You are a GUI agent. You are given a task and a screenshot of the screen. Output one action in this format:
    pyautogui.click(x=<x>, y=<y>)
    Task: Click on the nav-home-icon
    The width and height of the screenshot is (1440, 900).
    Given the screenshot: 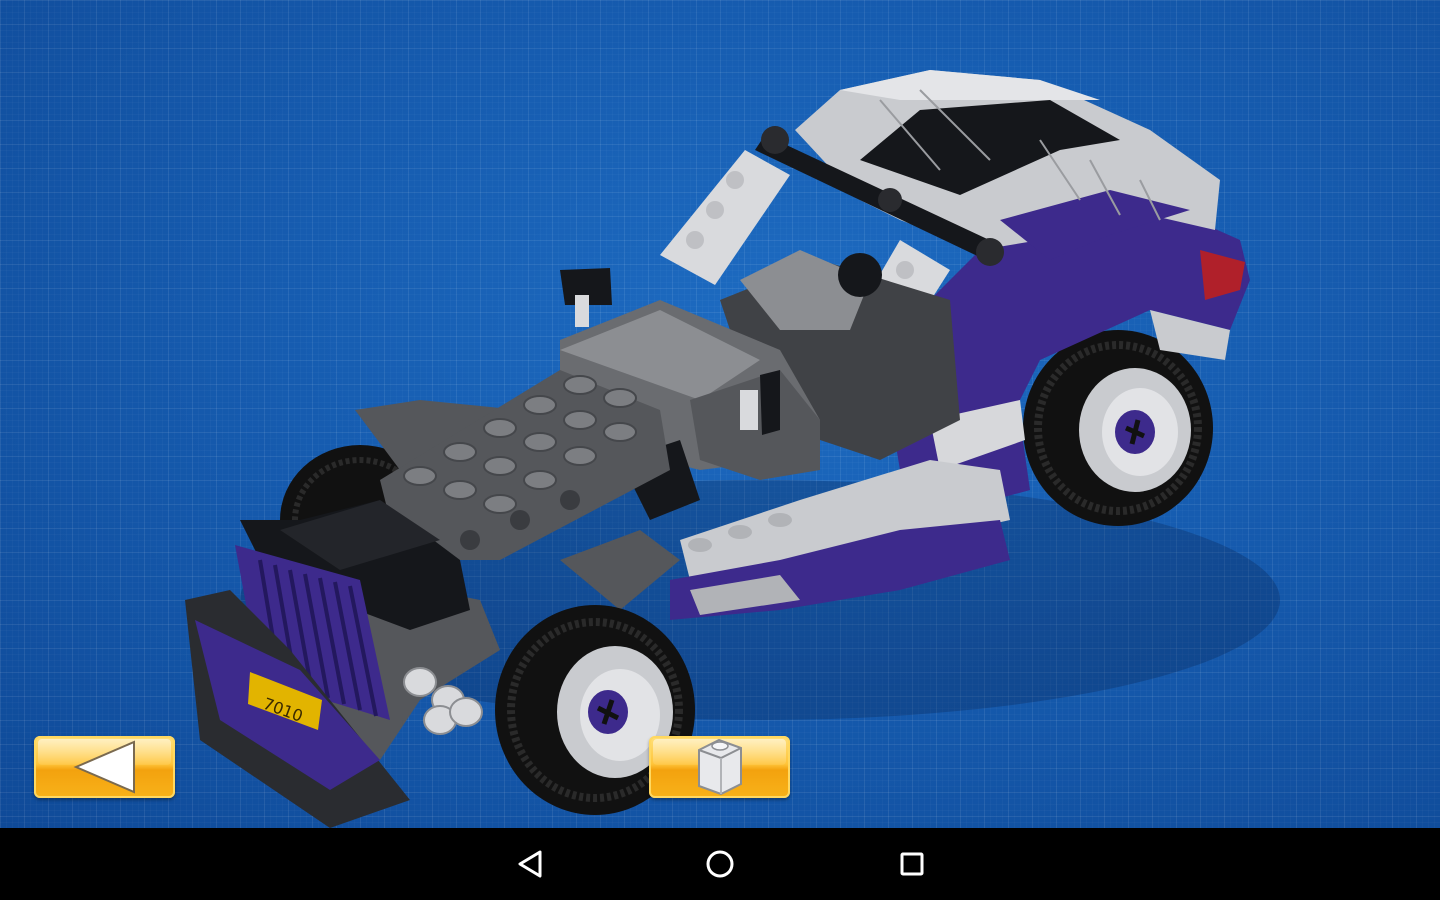 What is the action you would take?
    pyautogui.click(x=720, y=864)
    